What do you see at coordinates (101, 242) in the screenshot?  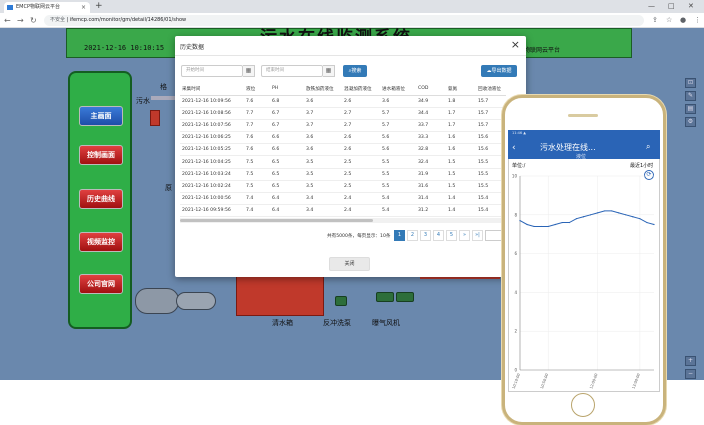 I see `menu-video-button: 视频监控` at bounding box center [101, 242].